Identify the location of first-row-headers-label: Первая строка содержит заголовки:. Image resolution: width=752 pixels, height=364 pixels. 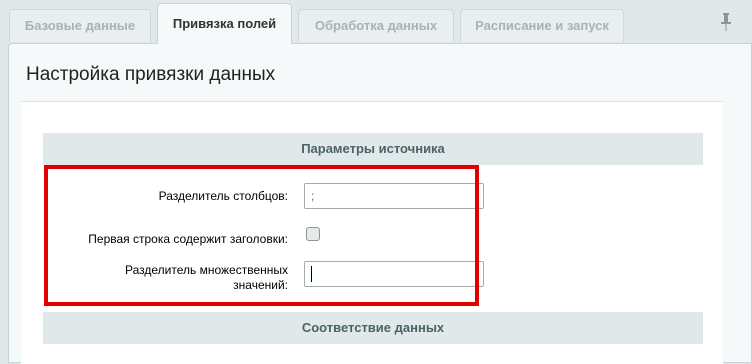
(188, 239).